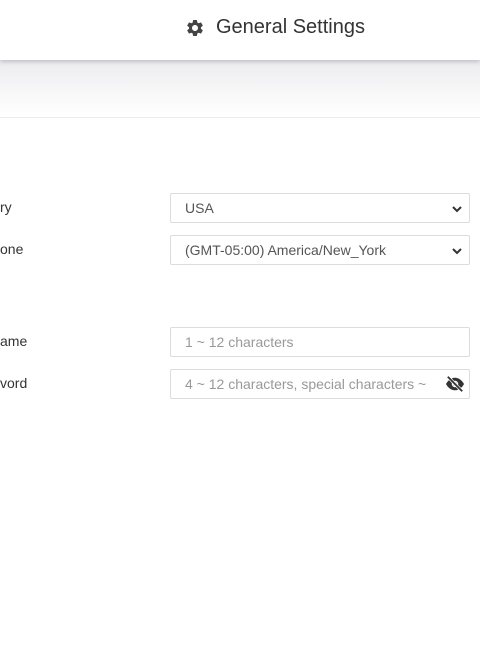 Image resolution: width=480 pixels, height=650 pixels. I want to click on page-title-text: General Settings, so click(290, 27).